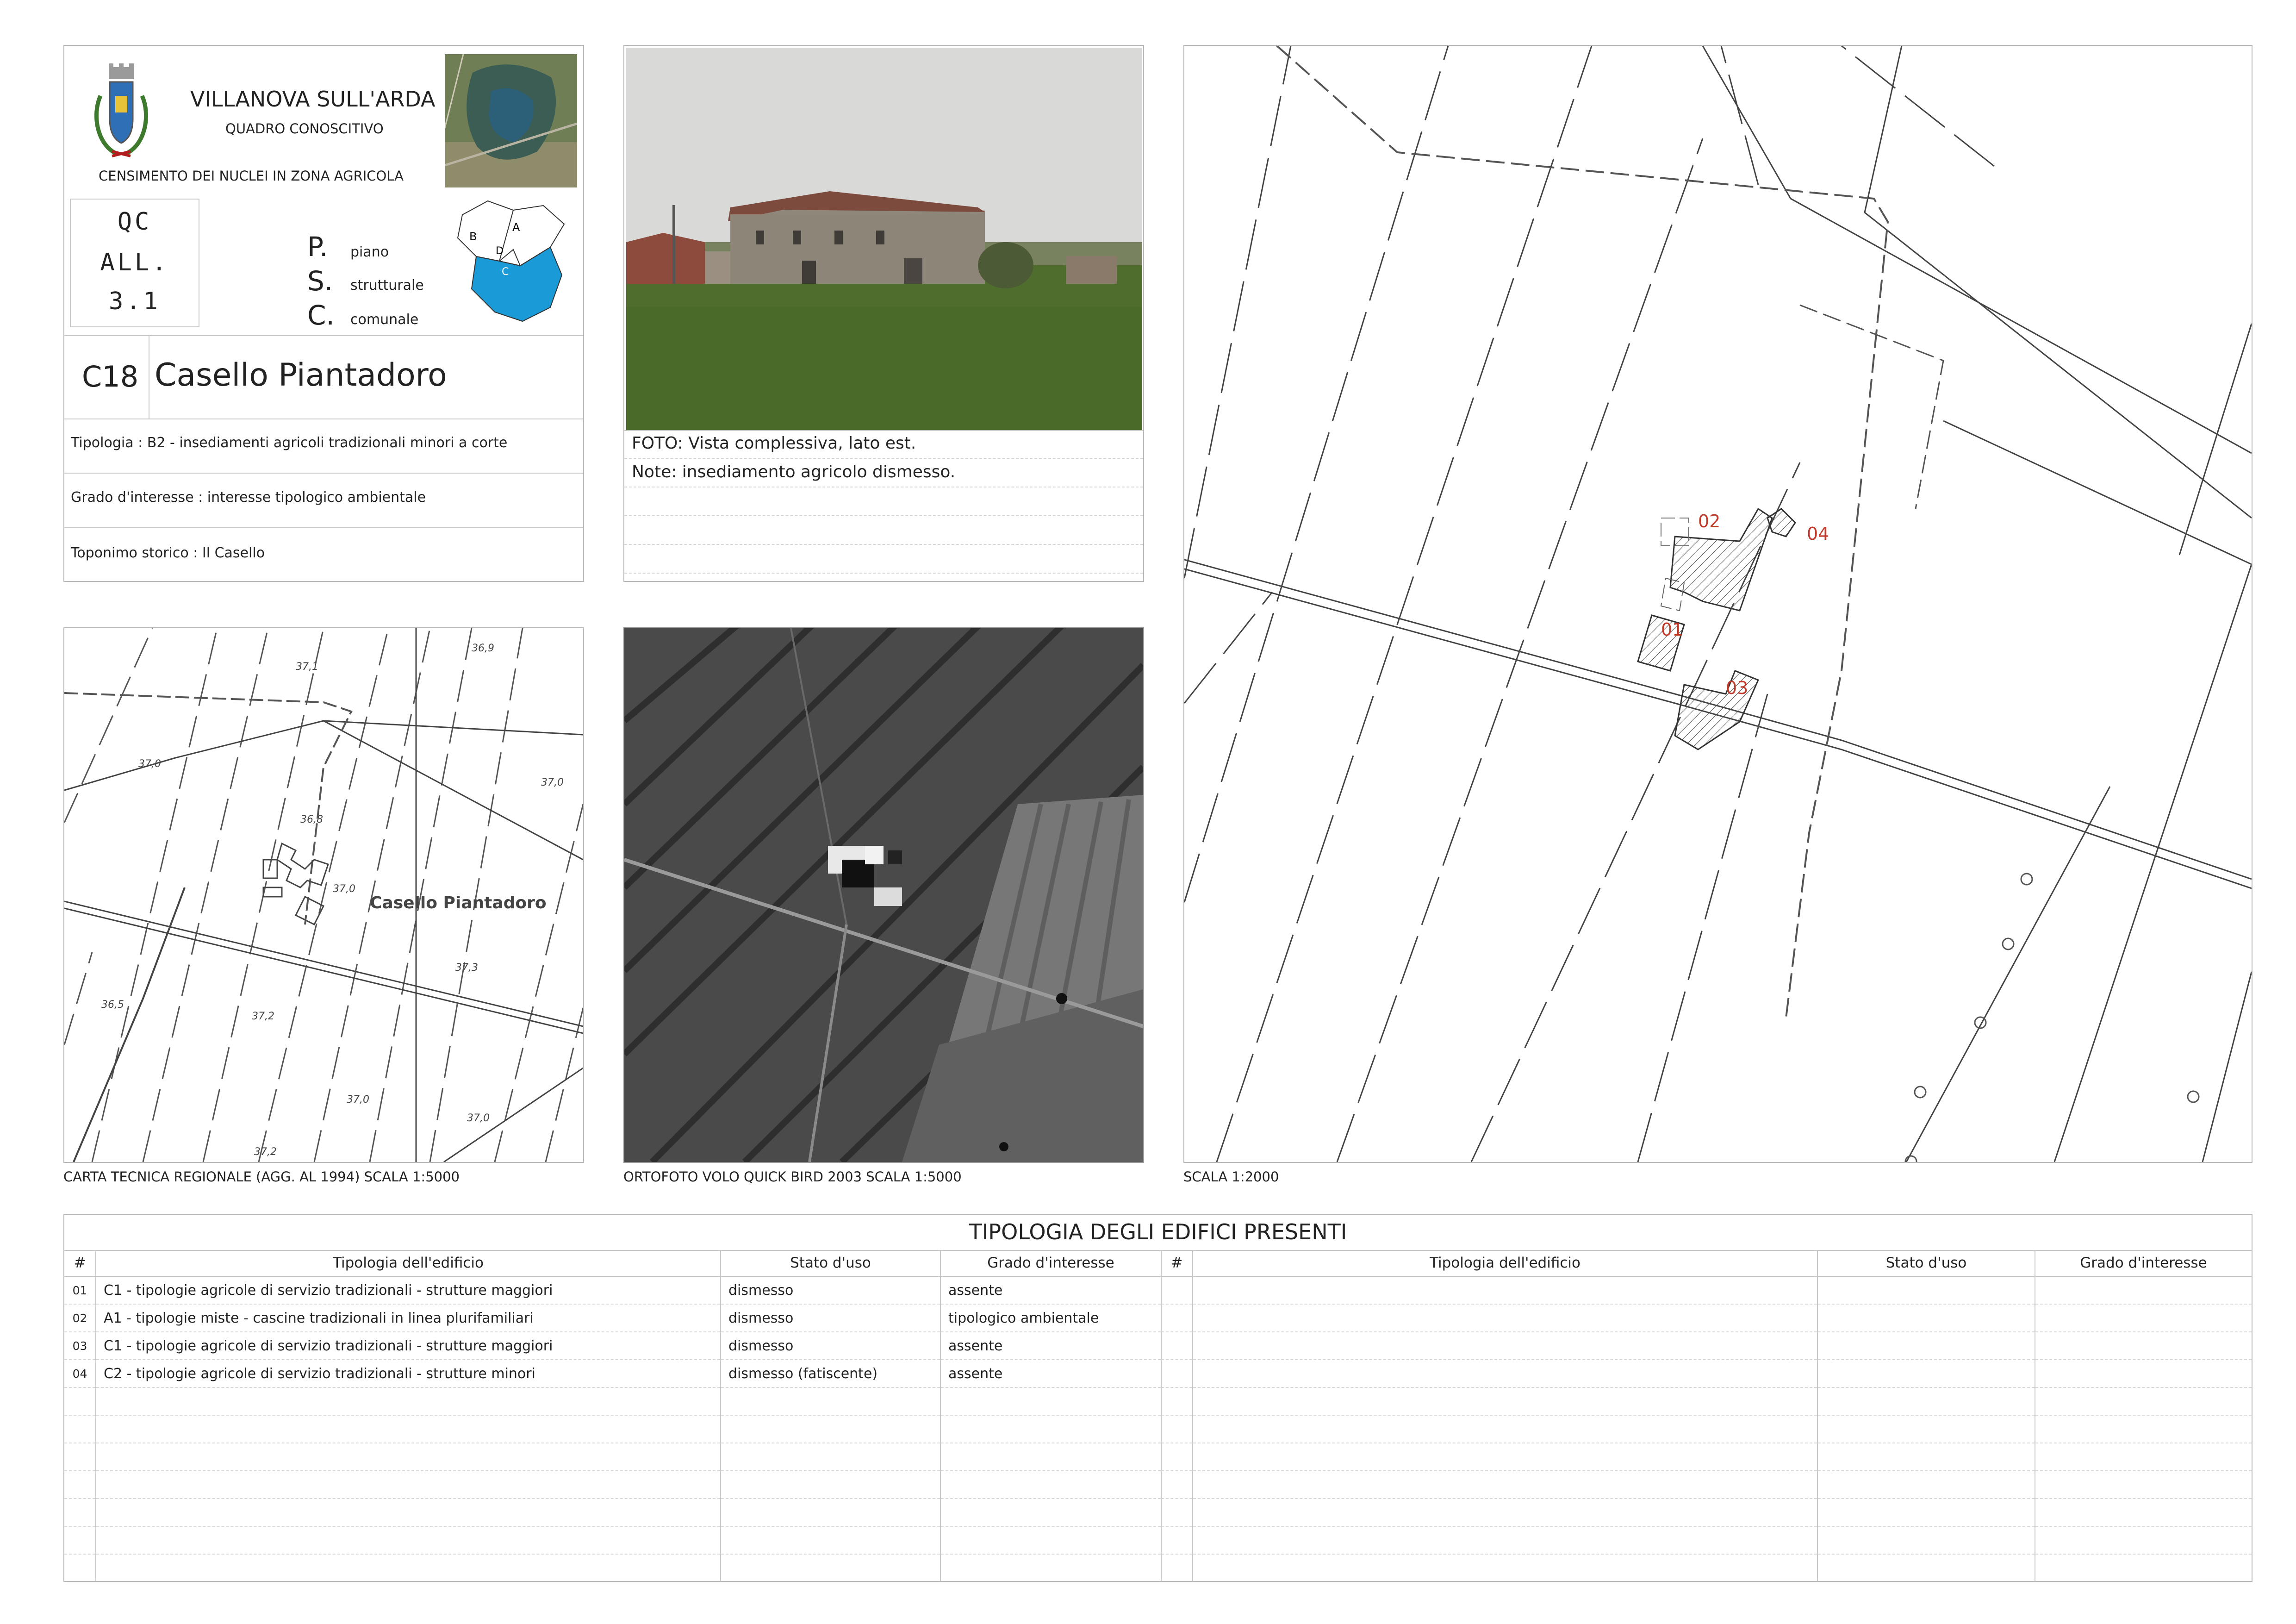 The height and width of the screenshot is (1624, 2296). I want to click on building-label-04: 04, so click(1818, 534).